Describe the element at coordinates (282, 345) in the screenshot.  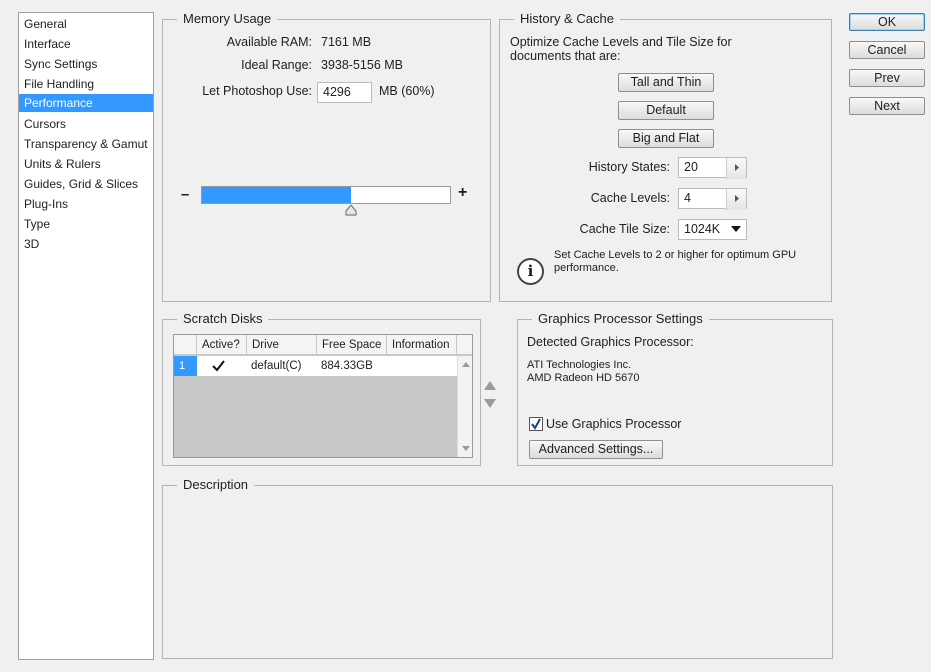
I see `table-header-drive: Drive` at that location.